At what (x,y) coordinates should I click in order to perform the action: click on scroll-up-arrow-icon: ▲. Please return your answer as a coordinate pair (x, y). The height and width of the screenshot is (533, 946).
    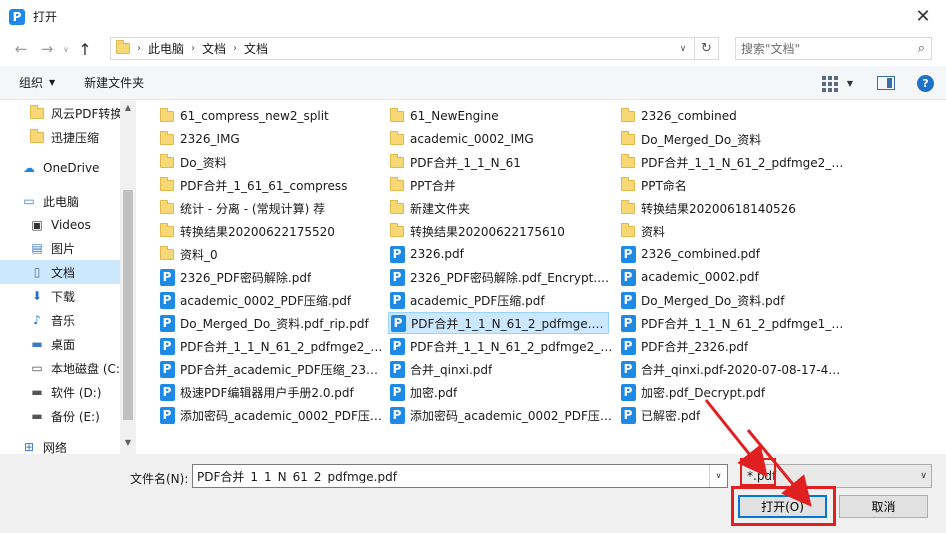
    Looking at the image, I should click on (128, 108).